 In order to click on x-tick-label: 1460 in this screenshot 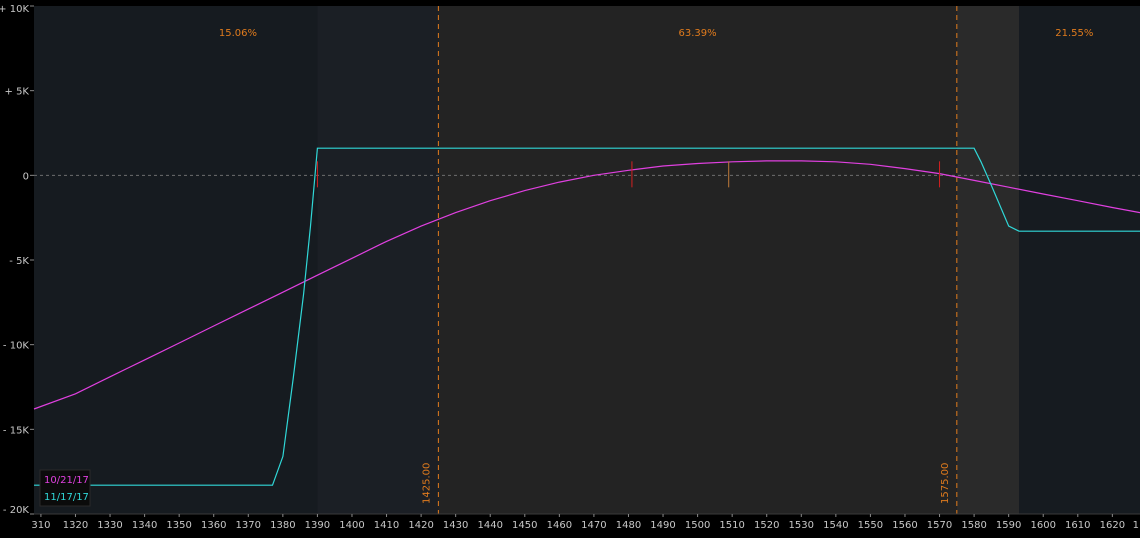, I will do `click(559, 525)`.